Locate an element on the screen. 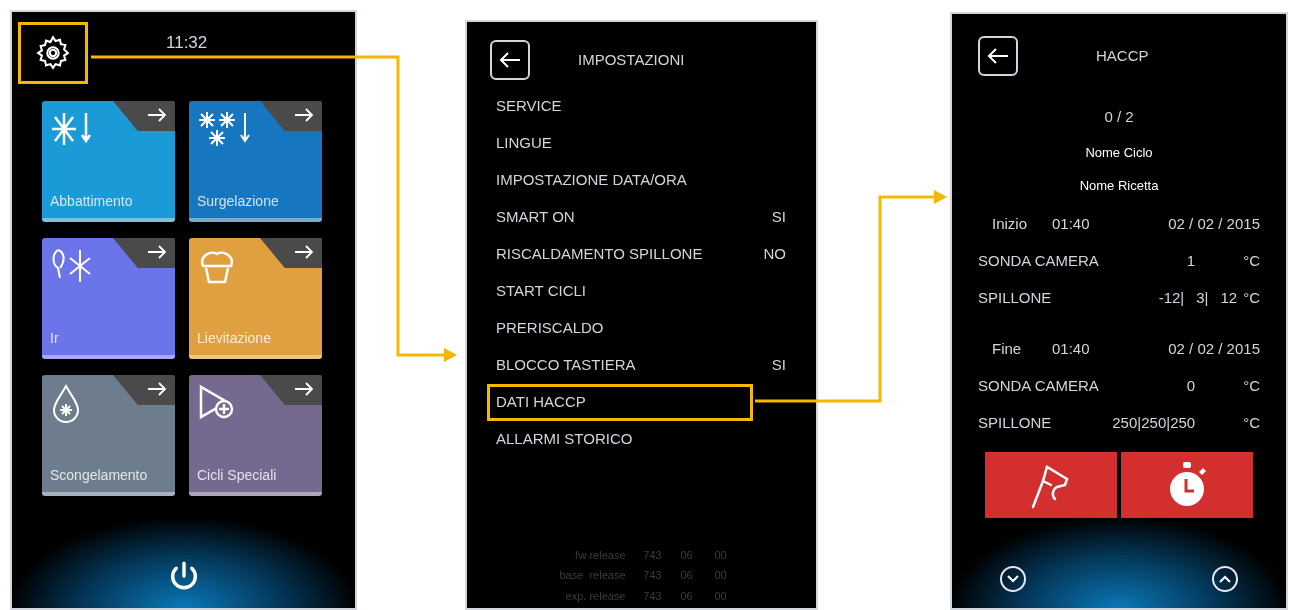 The height and width of the screenshot is (610, 1290). settings-menu-item: START CICLI is located at coordinates (638, 291).